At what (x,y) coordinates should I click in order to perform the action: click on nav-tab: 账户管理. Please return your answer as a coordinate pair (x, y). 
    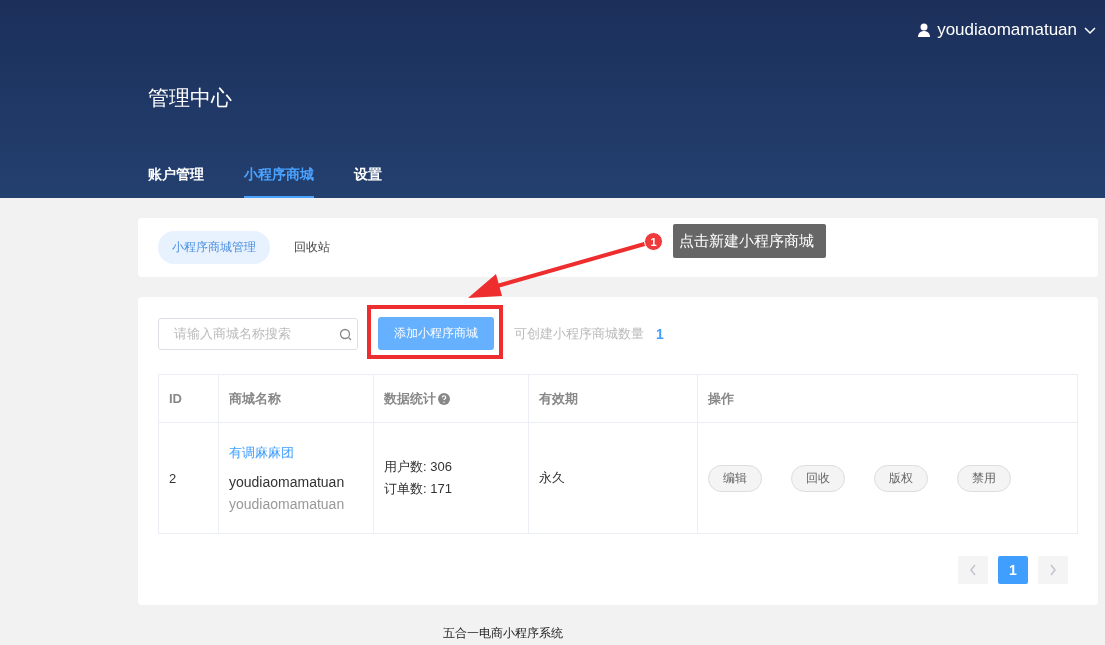
    Looking at the image, I should click on (176, 182).